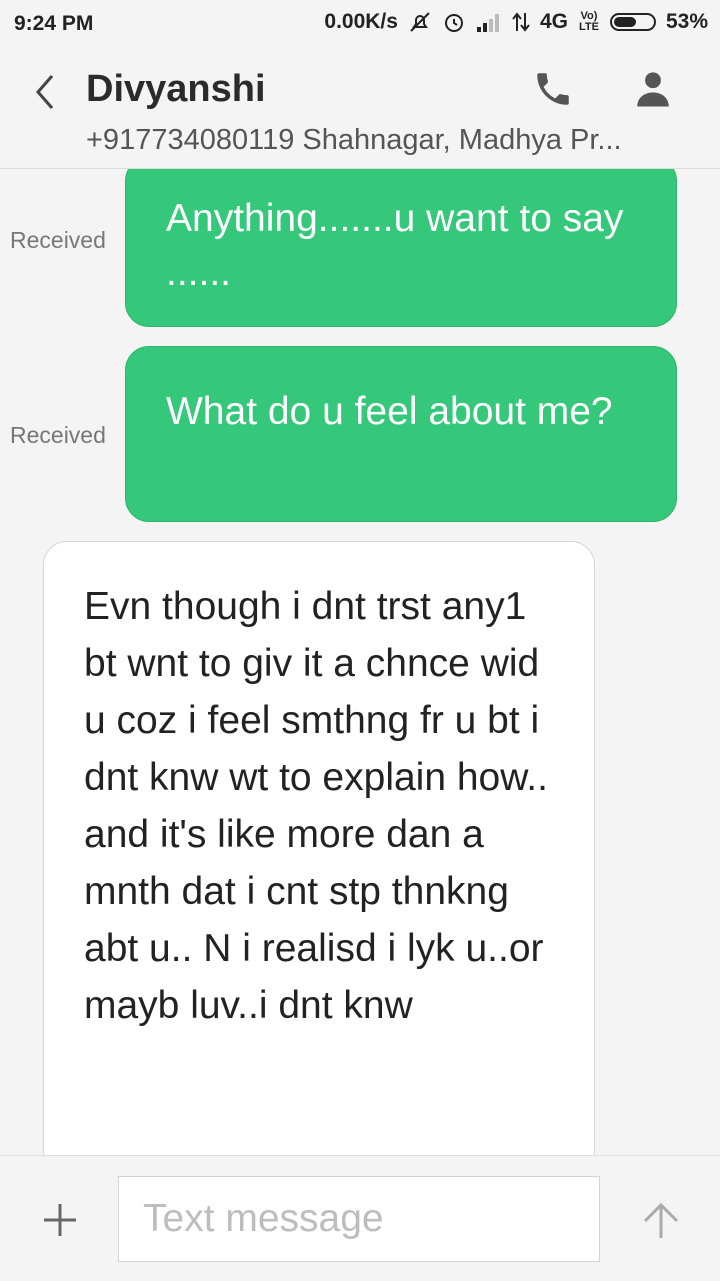 The width and height of the screenshot is (720, 1281). Describe the element at coordinates (54, 23) in the screenshot. I see `status-time: 9:24 PM` at that location.